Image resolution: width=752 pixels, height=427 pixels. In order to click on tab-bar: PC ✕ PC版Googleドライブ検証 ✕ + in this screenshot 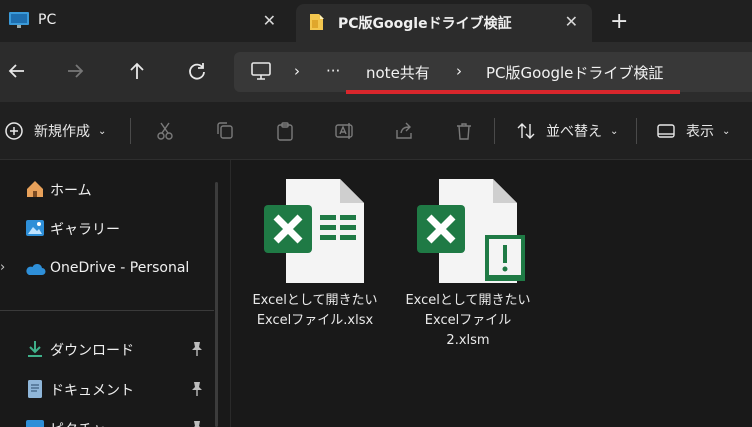, I will do `click(376, 21)`.